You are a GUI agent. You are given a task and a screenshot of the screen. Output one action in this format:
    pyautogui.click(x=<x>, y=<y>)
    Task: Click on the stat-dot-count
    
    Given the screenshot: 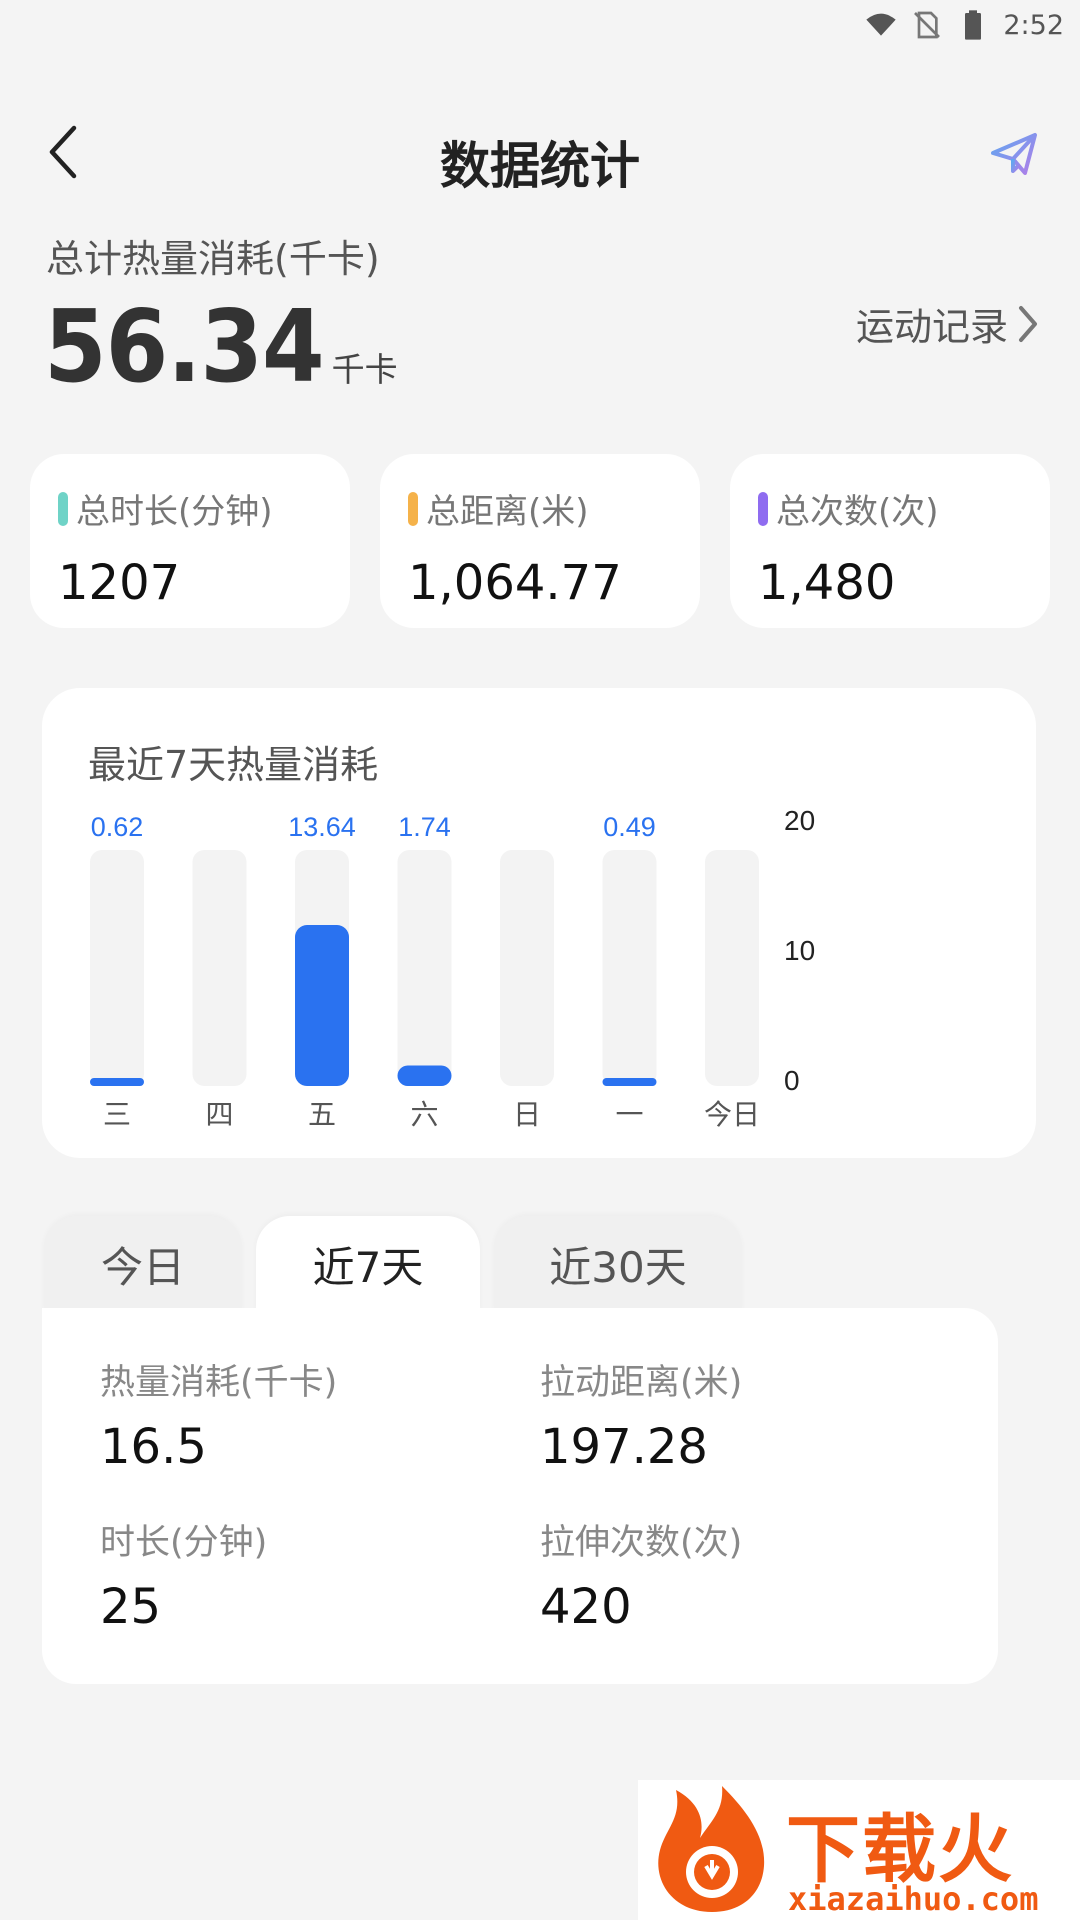 What is the action you would take?
    pyautogui.click(x=763, y=508)
    